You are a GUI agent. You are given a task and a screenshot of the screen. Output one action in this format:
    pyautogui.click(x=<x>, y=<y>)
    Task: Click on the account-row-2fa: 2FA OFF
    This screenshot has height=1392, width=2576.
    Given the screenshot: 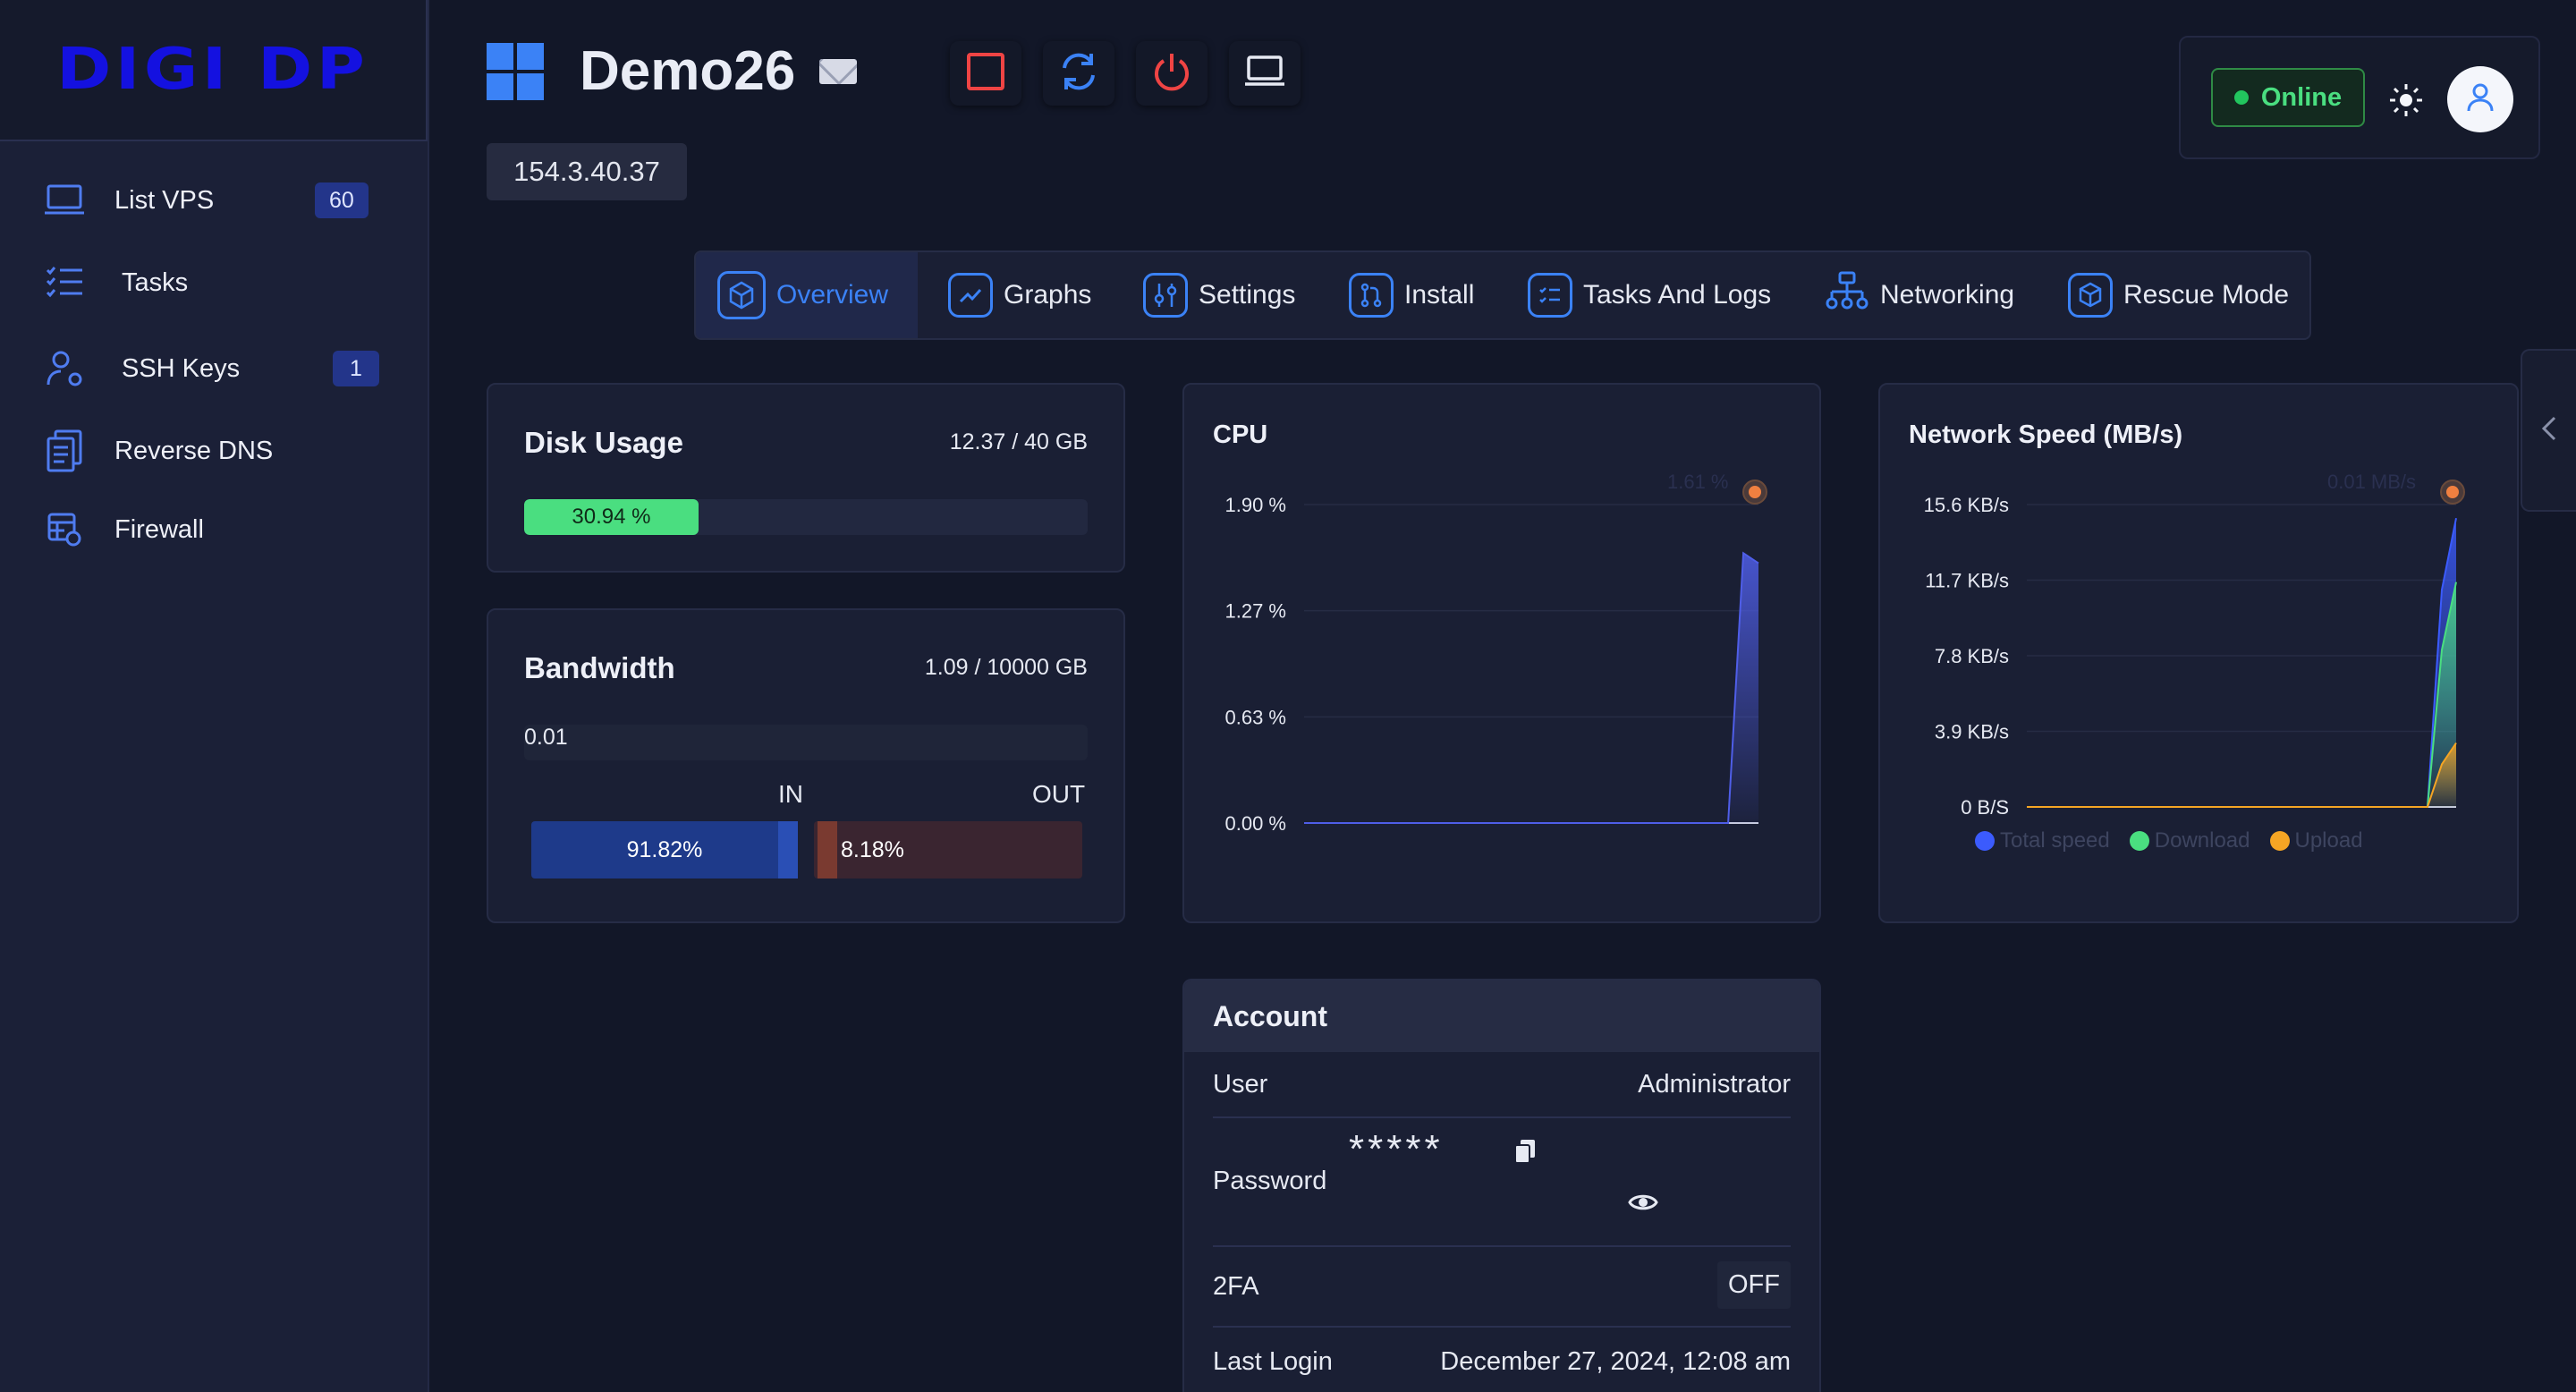 What is the action you would take?
    pyautogui.click(x=1502, y=1287)
    